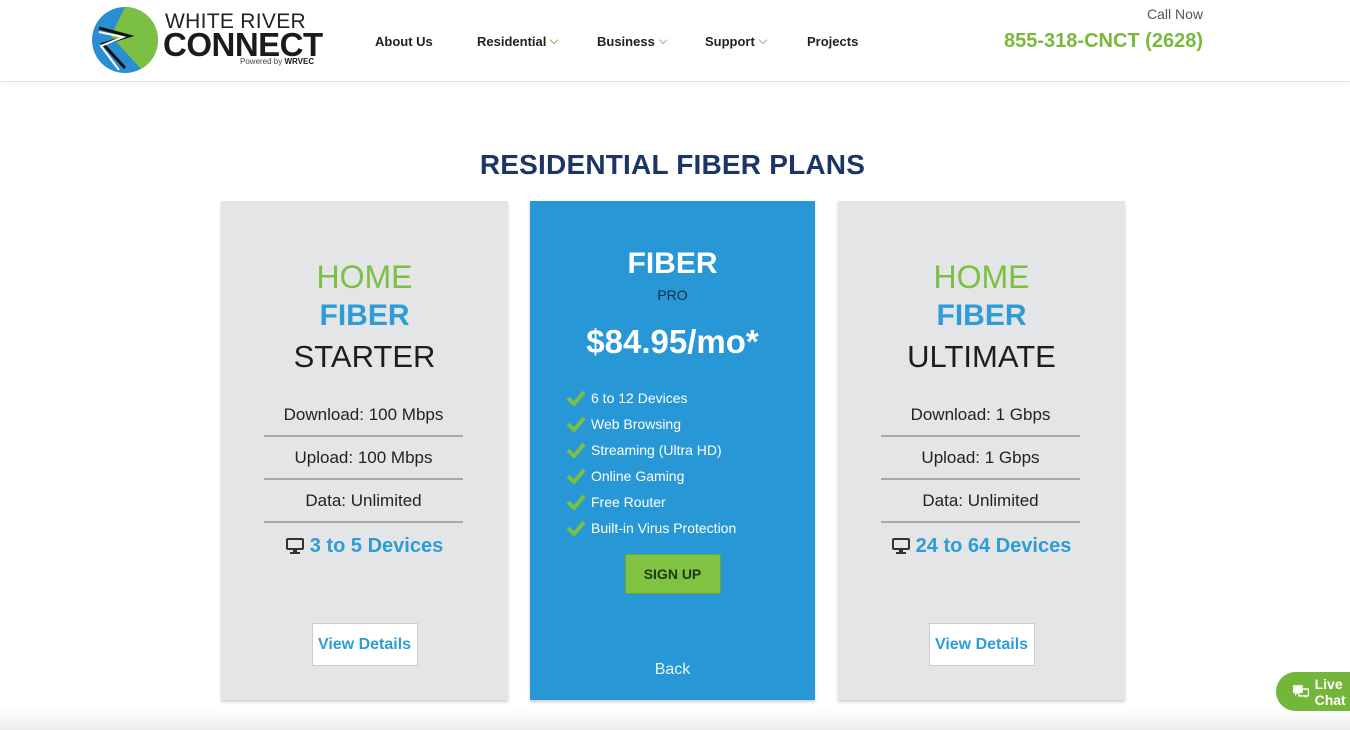 The height and width of the screenshot is (730, 1350). I want to click on plan-name-line3: STARTER, so click(364, 356).